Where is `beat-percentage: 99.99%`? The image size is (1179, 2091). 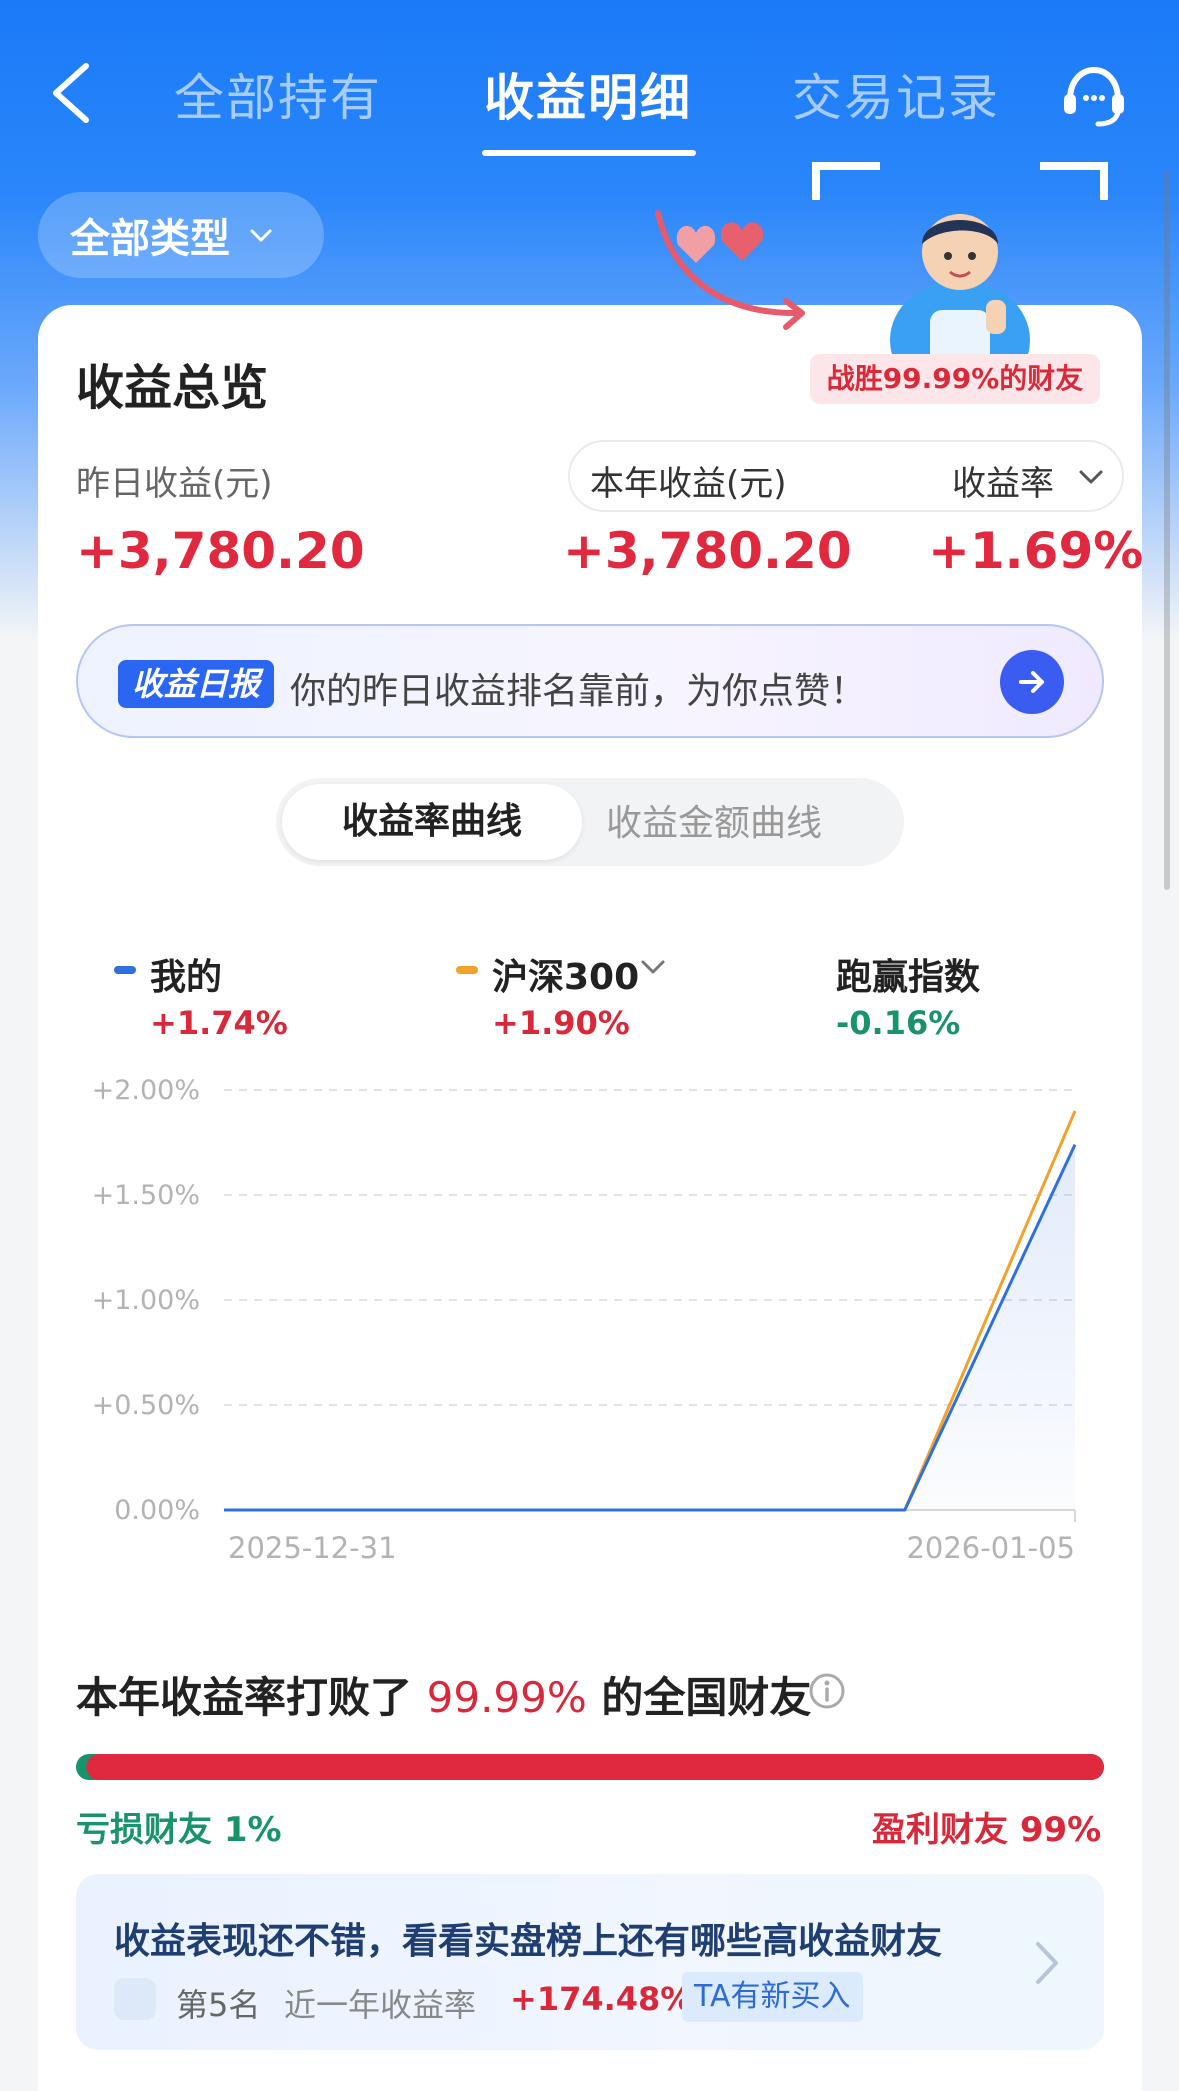
beat-percentage: 99.99% is located at coordinates (506, 1697).